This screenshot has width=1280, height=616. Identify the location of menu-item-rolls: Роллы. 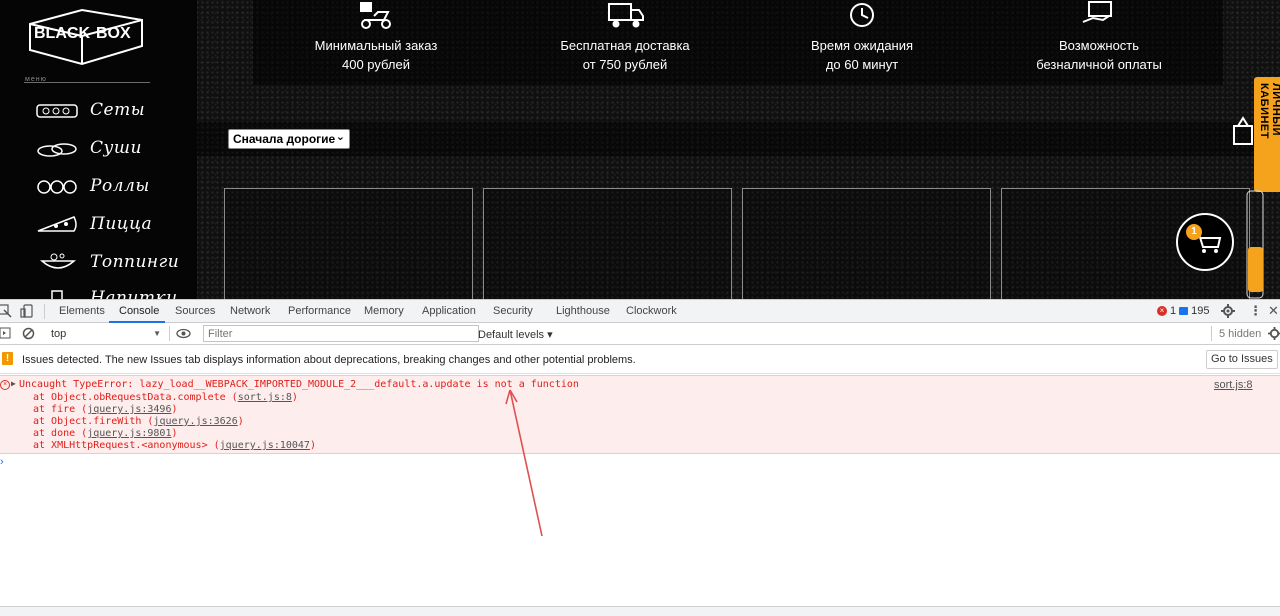
(114, 186).